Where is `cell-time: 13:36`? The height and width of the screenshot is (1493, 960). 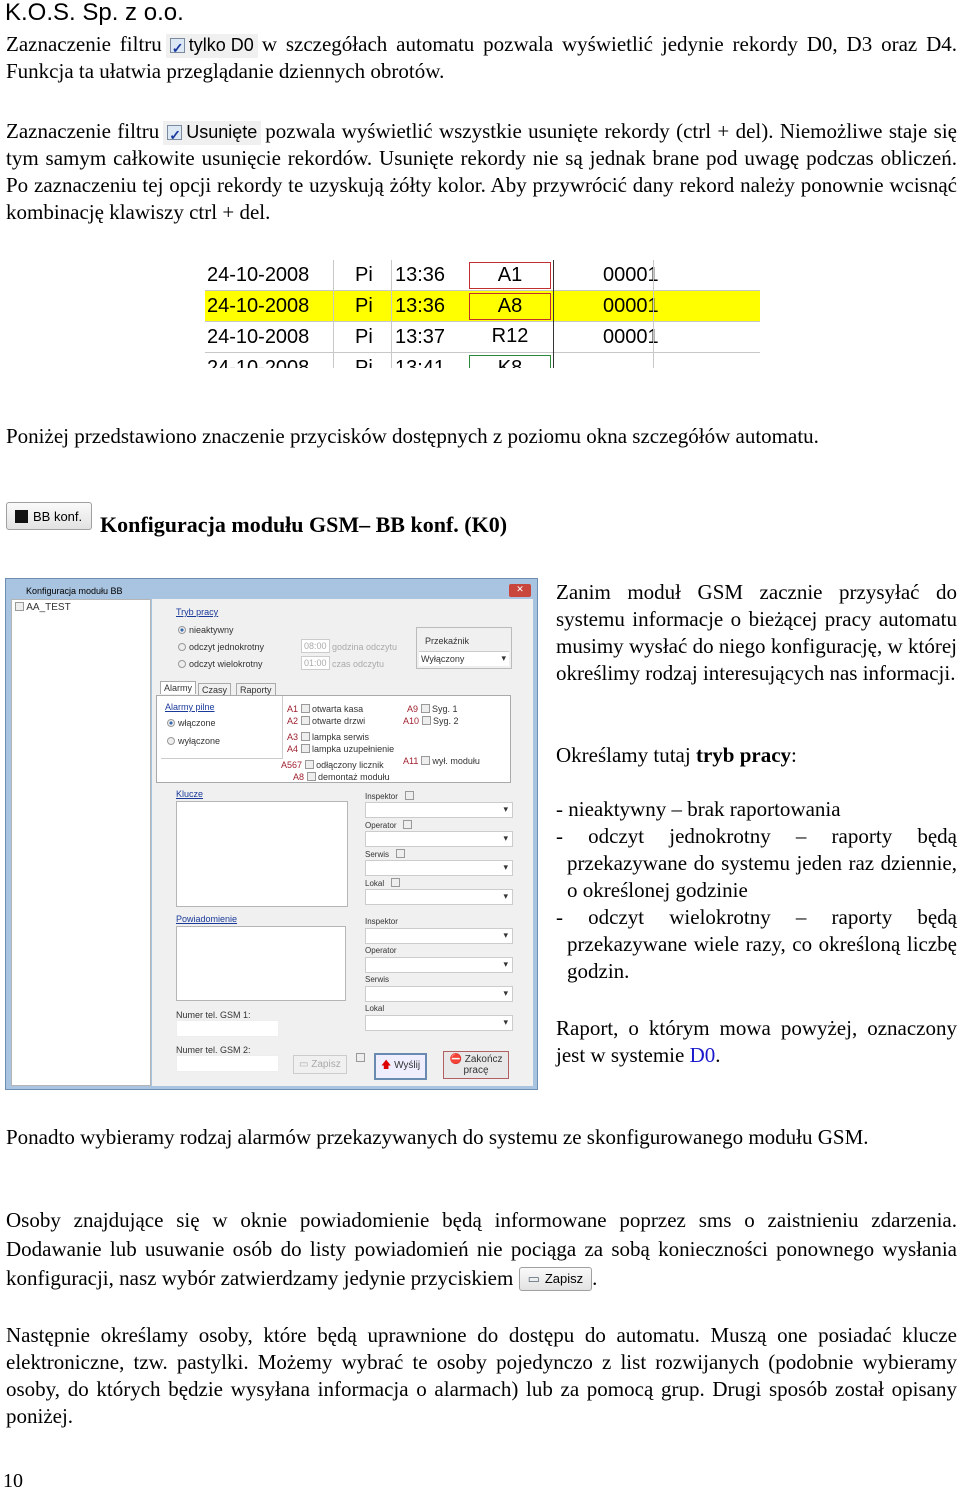 cell-time: 13:36 is located at coordinates (420, 306).